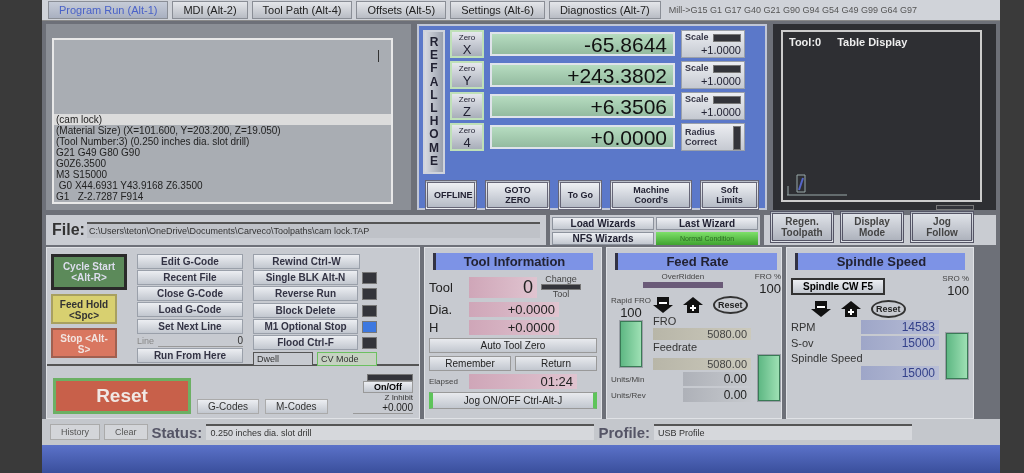 The width and height of the screenshot is (1024, 473). What do you see at coordinates (383, 408) in the screenshot?
I see `z-inhibit-value: +0.000` at bounding box center [383, 408].